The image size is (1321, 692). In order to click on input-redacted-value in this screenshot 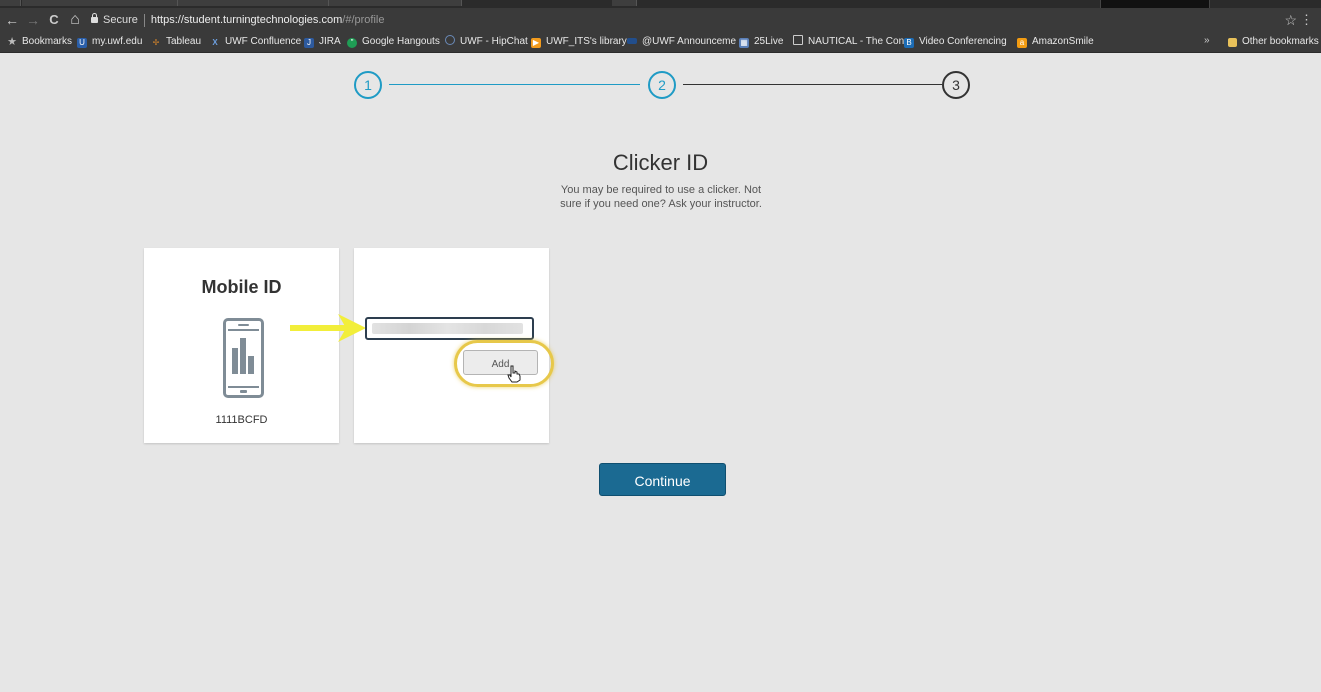, I will do `click(447, 328)`.